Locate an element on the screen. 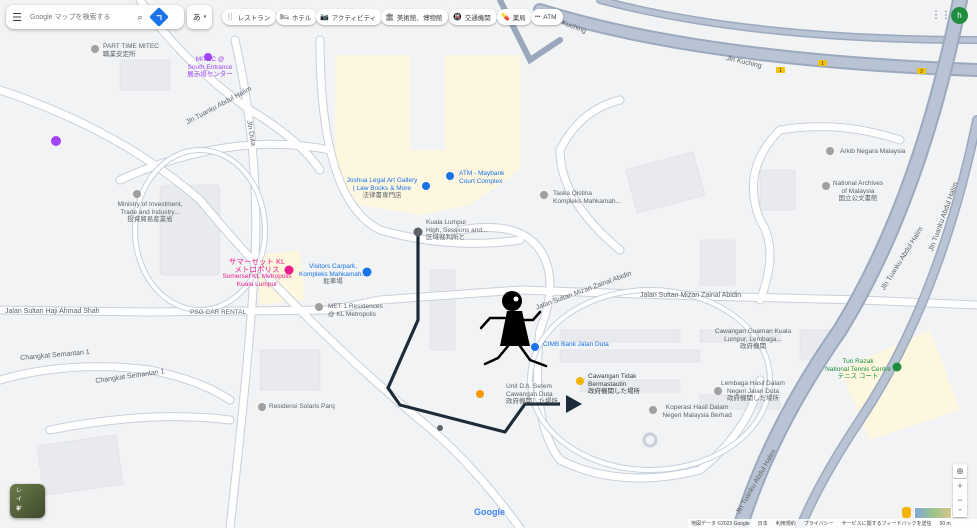 This screenshot has width=977, height=528. place-atm-maybank: ATM - Maybank Court Complex is located at coordinates (481, 177).